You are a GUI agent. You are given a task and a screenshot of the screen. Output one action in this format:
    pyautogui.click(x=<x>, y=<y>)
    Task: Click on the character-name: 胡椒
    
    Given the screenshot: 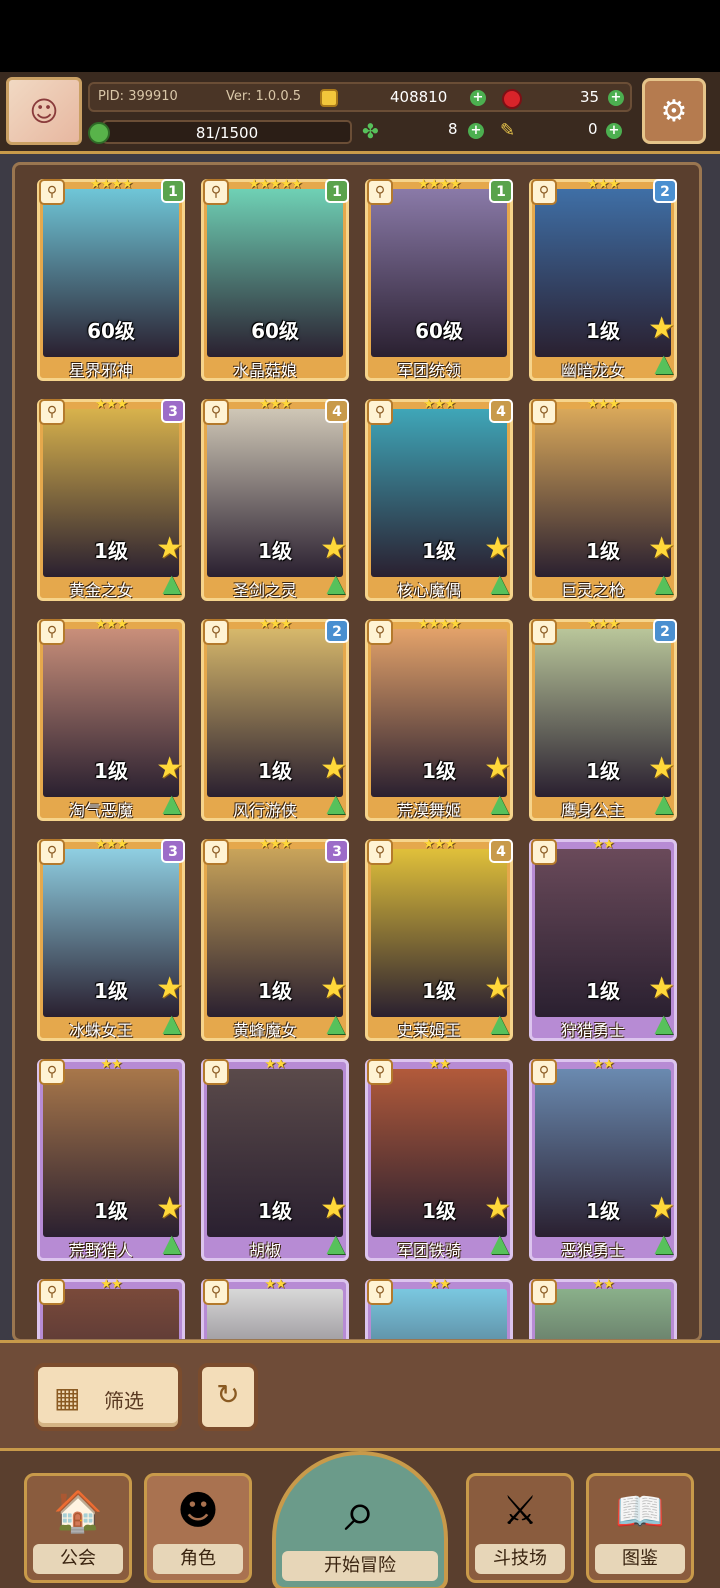 What is the action you would take?
    pyautogui.click(x=264, y=1250)
    